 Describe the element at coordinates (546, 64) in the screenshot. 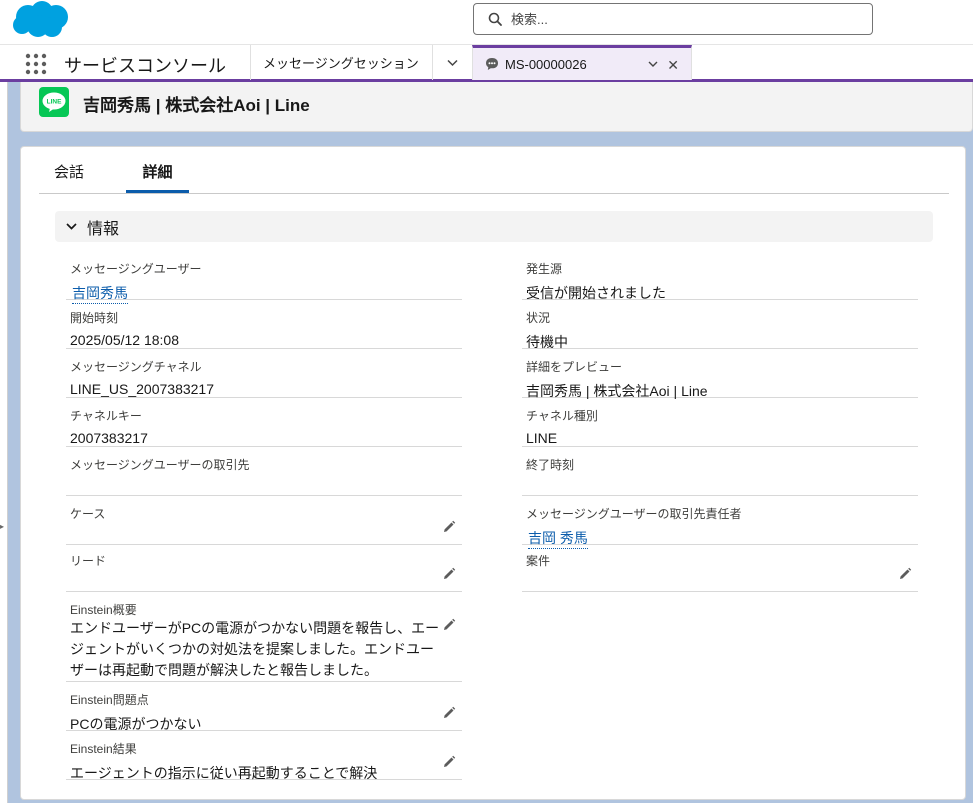

I see `nav-tab-label: MS-00000026` at that location.